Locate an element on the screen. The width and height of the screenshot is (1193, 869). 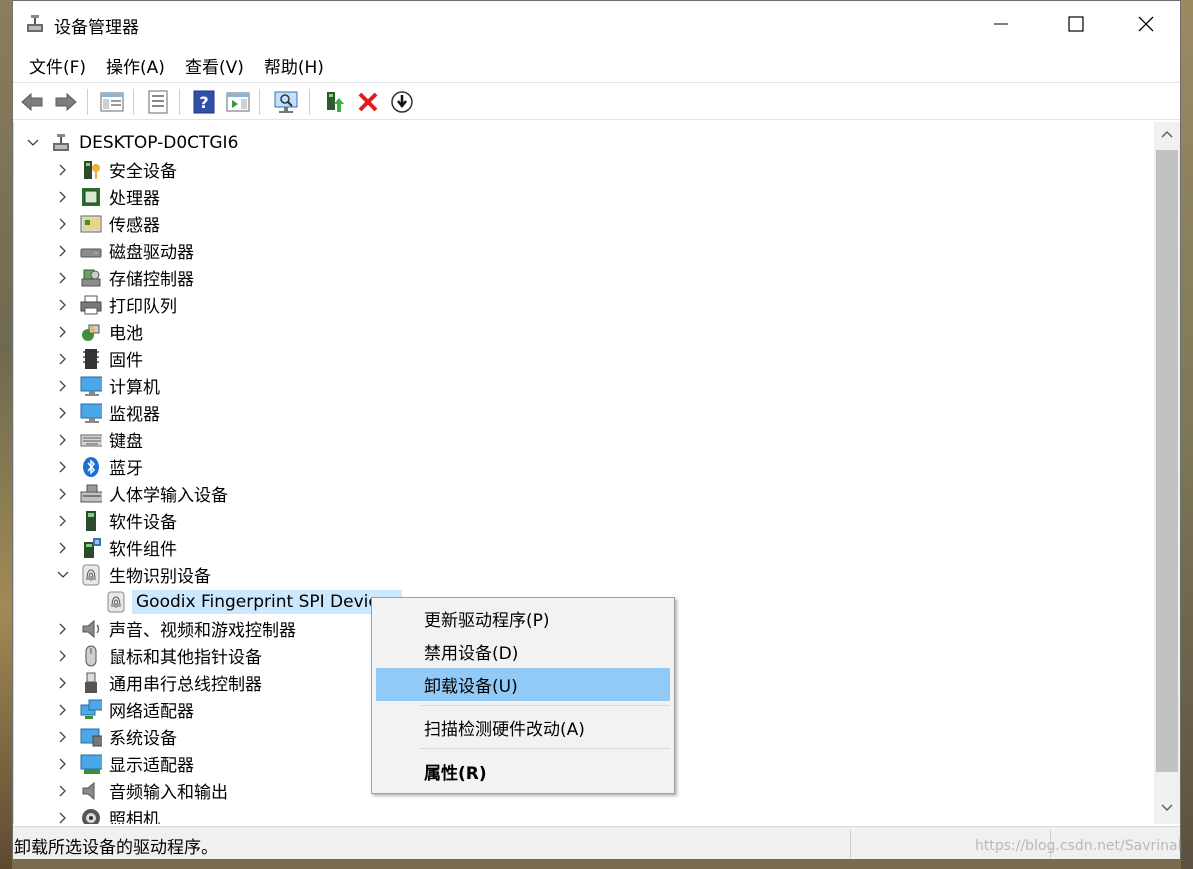
tree-category-item: 声音、视频和游戏控制器 is located at coordinates (176, 628).